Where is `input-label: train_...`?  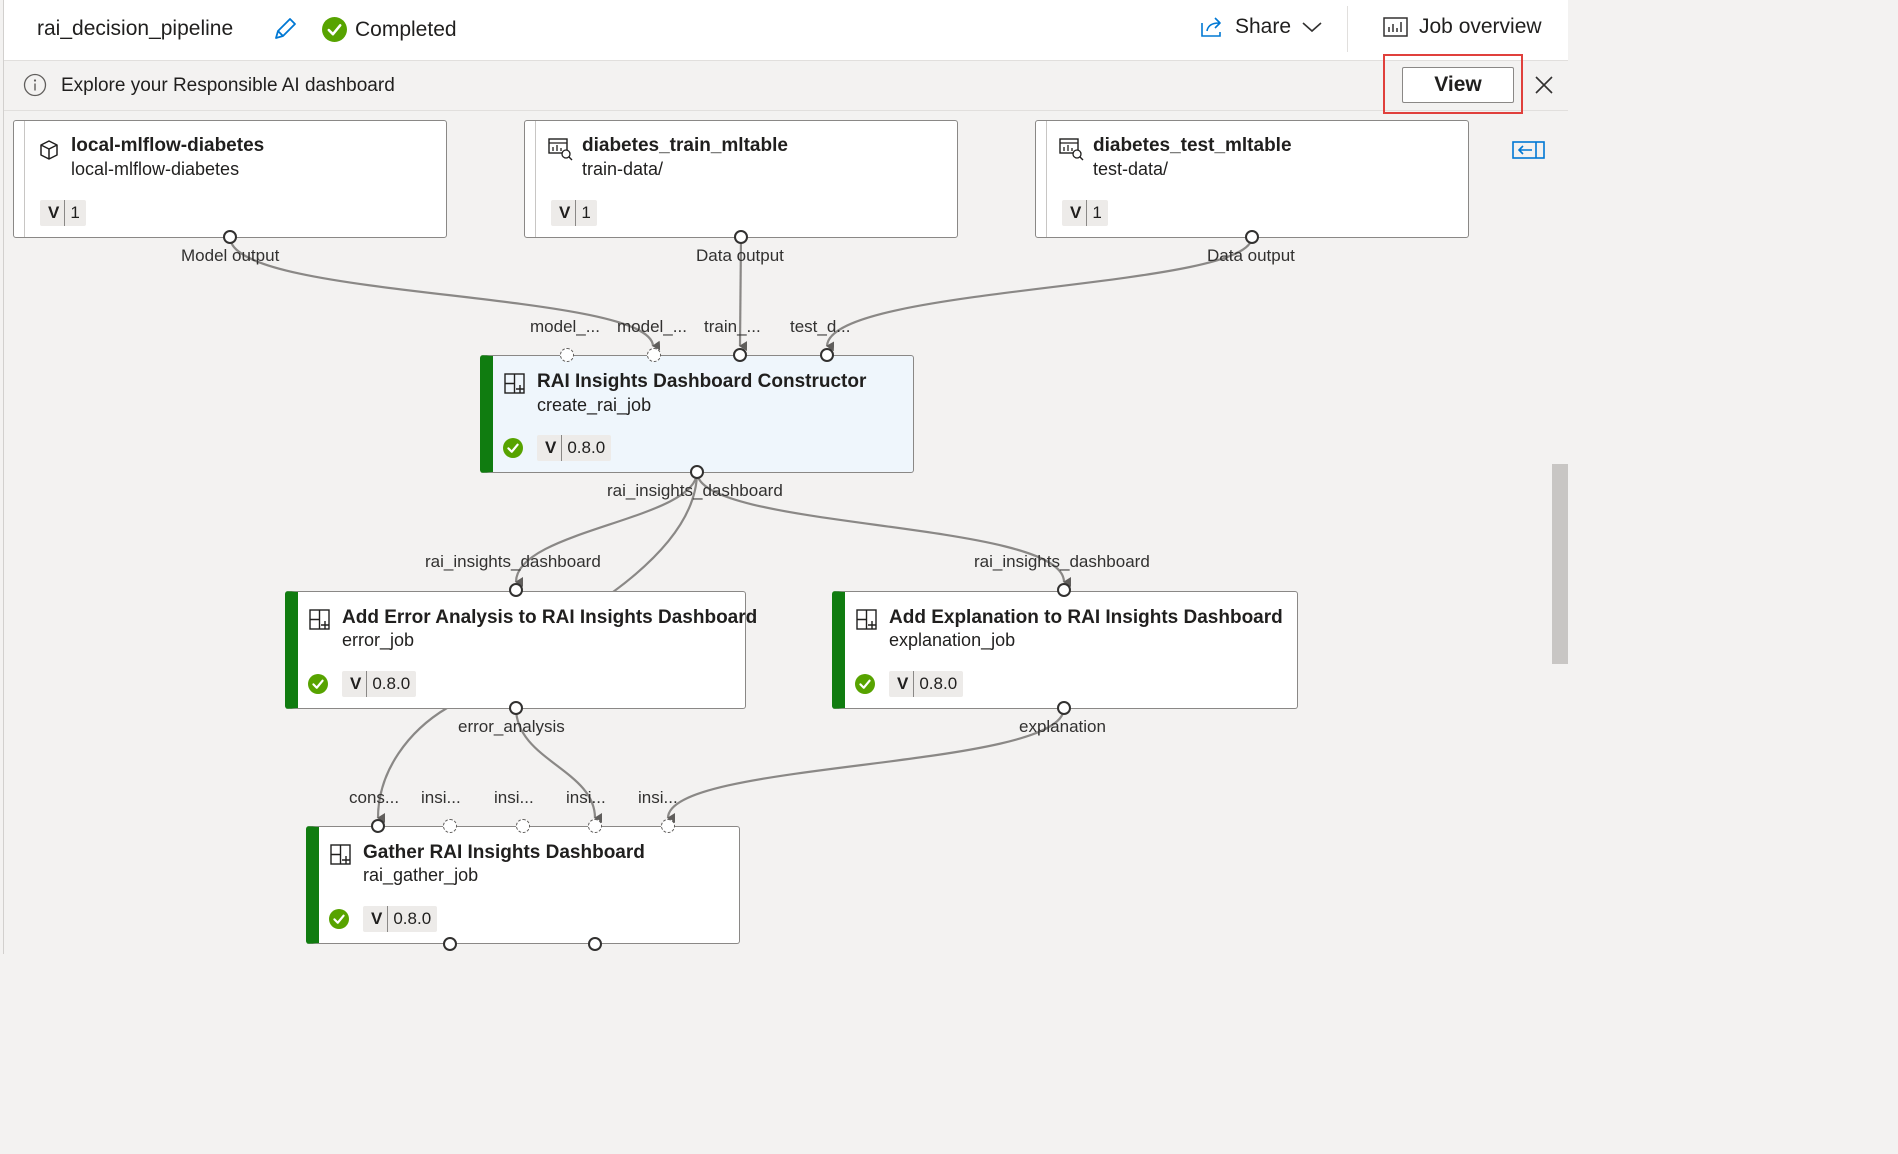
input-label: train_... is located at coordinates (732, 326).